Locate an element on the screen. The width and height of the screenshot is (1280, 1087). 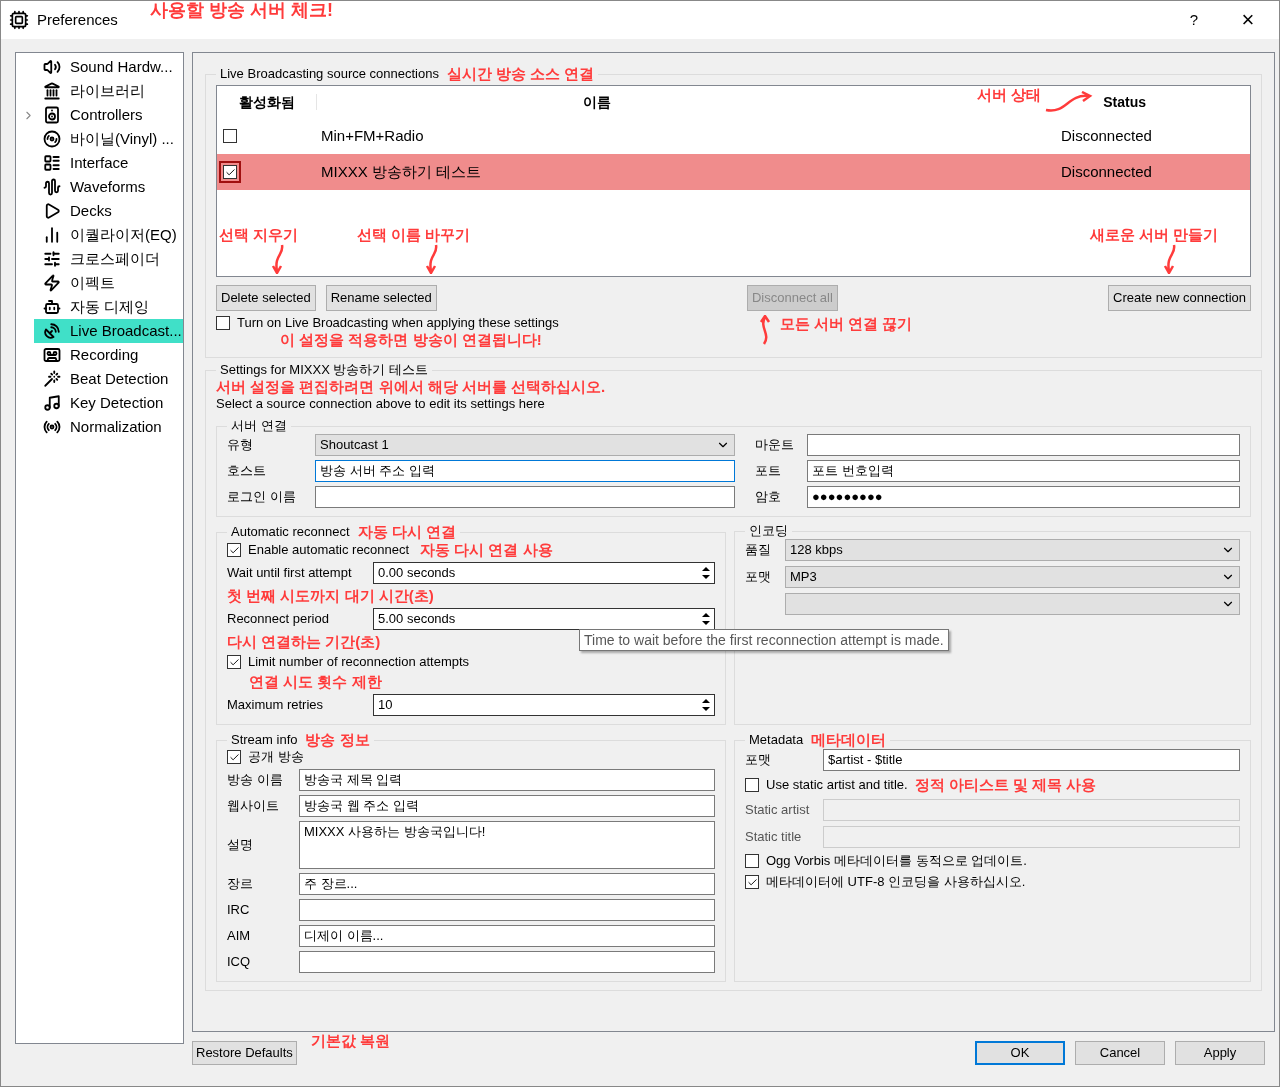
annotation-note: 기본값 복원 is located at coordinates (350, 1041).